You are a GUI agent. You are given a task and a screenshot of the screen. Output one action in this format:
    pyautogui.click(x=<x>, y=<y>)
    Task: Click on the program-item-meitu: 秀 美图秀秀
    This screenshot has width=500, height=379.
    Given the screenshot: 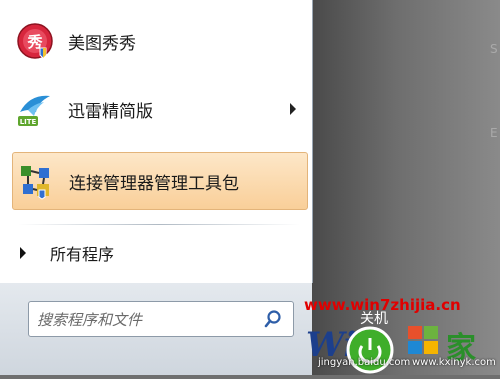 What is the action you would take?
    pyautogui.click(x=160, y=41)
    